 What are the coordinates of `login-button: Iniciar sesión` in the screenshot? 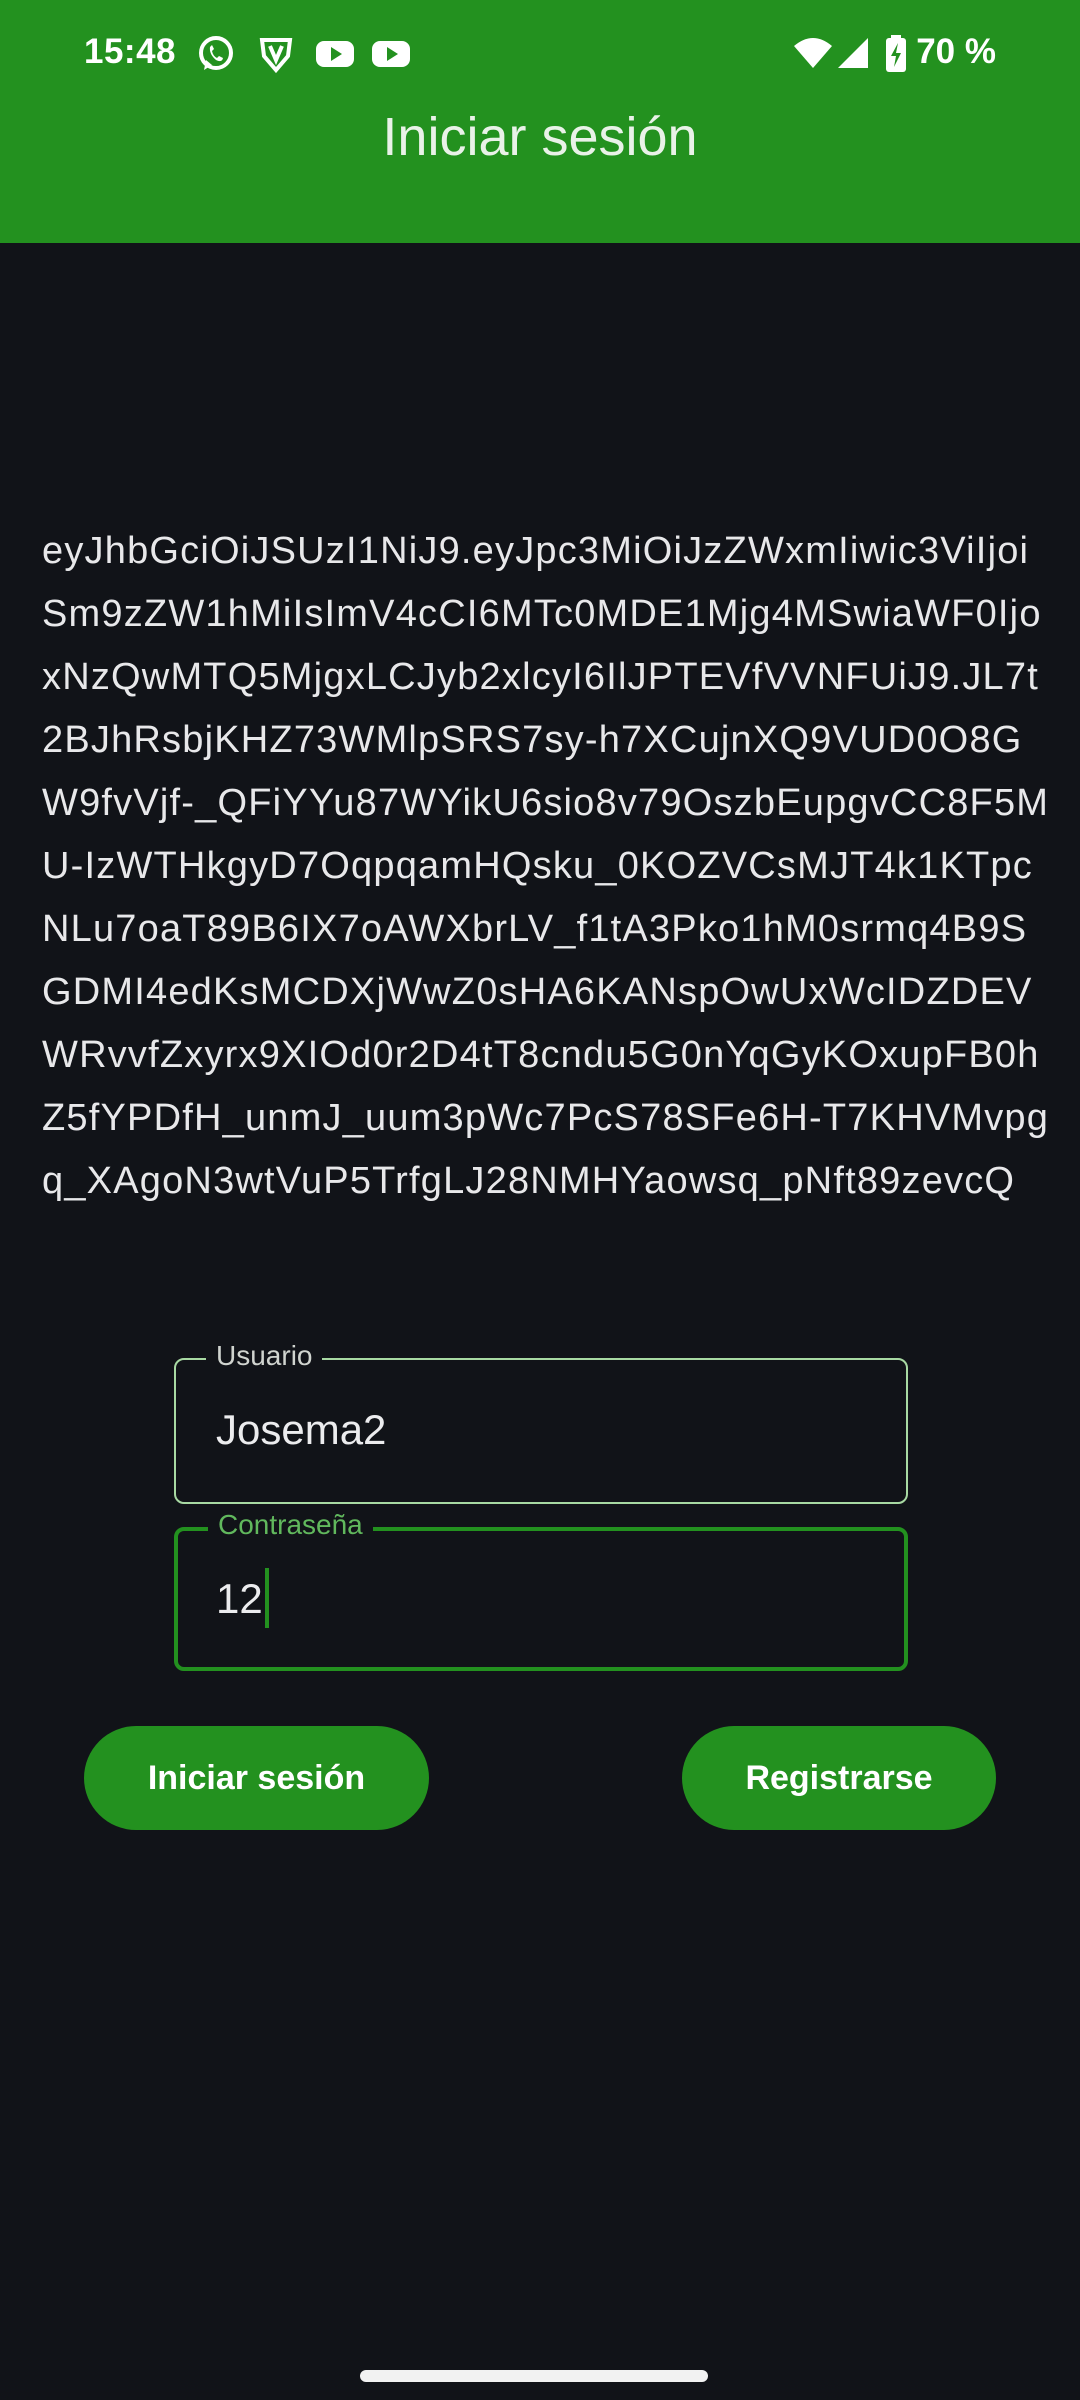 It's located at (256, 1778).